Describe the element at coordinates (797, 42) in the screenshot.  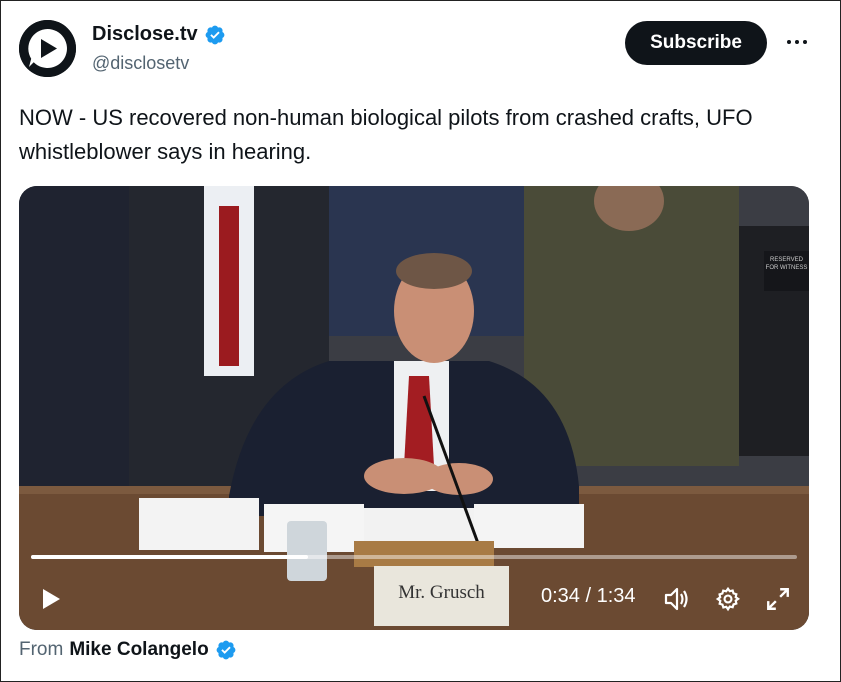
I see `more-dots-icon` at that location.